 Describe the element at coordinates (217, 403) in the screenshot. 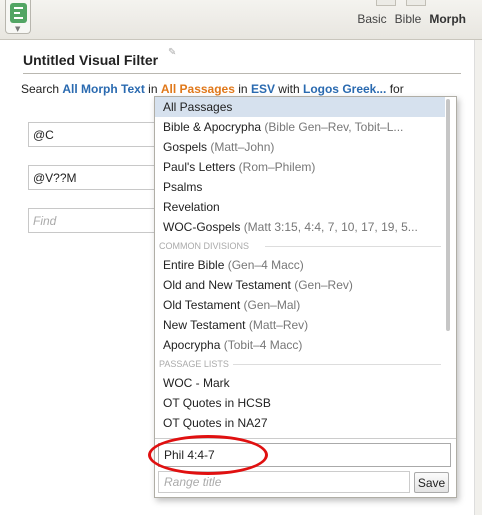

I see `range-option-label: OT Quotes in HCSB` at that location.